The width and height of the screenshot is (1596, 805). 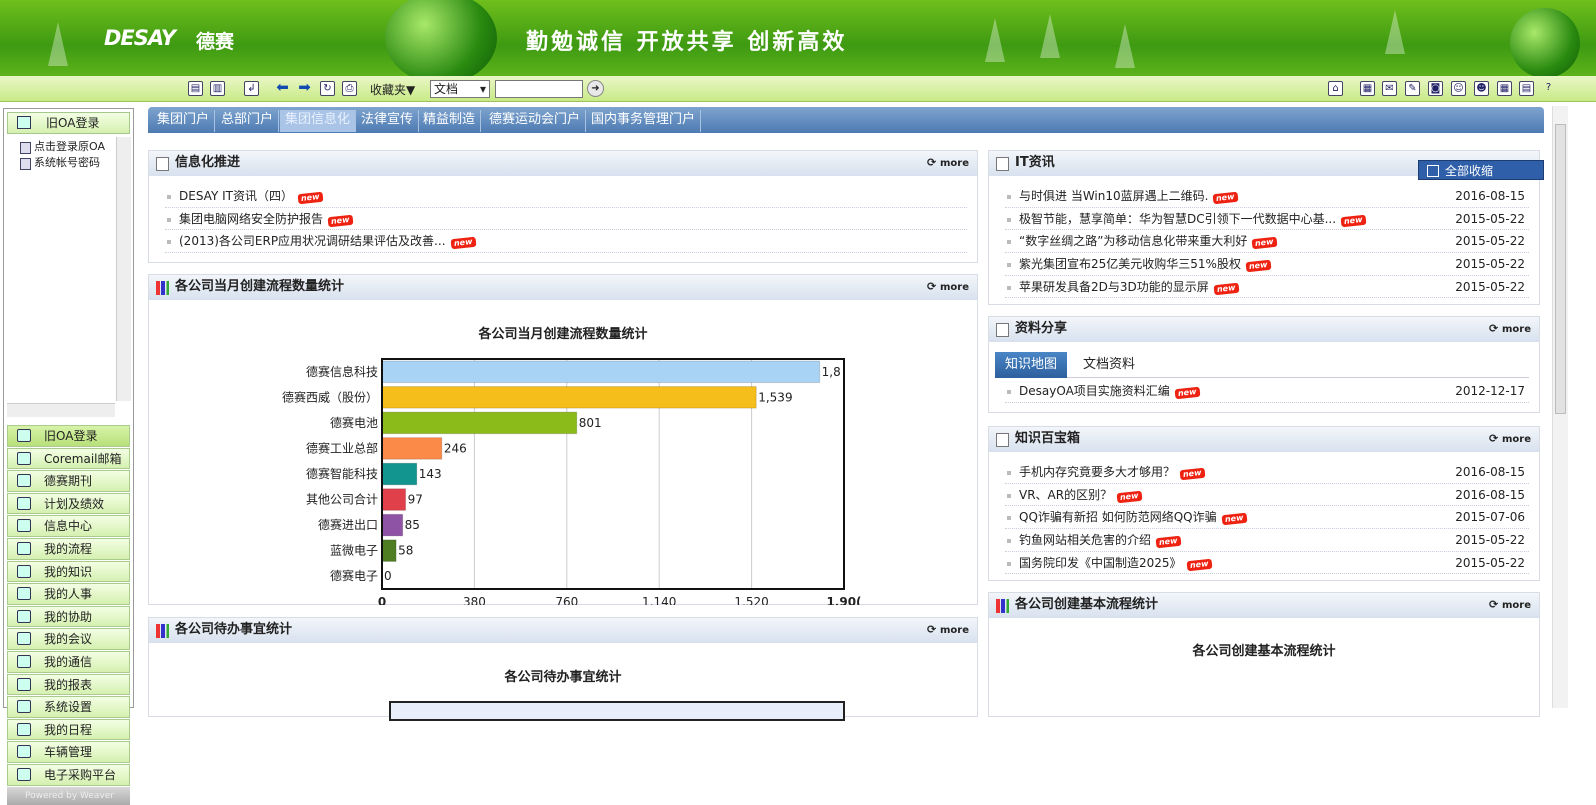 What do you see at coordinates (1267, 563) in the screenshot?
I see `list-item: 国务院印发《中国制造2025》 new 2015-05-22` at bounding box center [1267, 563].